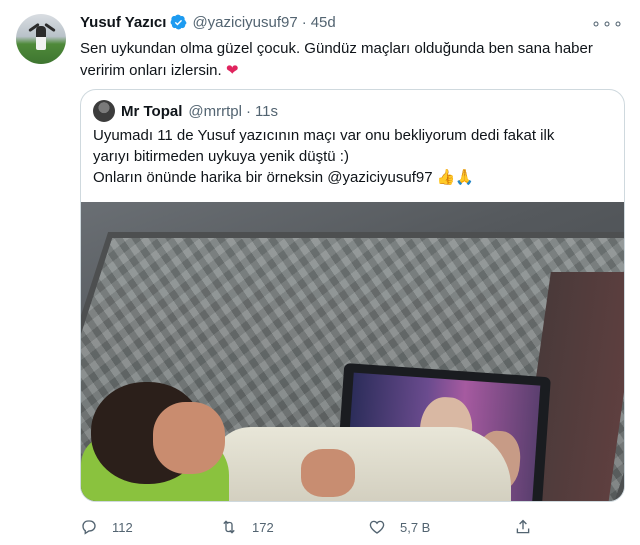 This screenshot has width=640, height=545. I want to click on reply-count: 112, so click(122, 527).